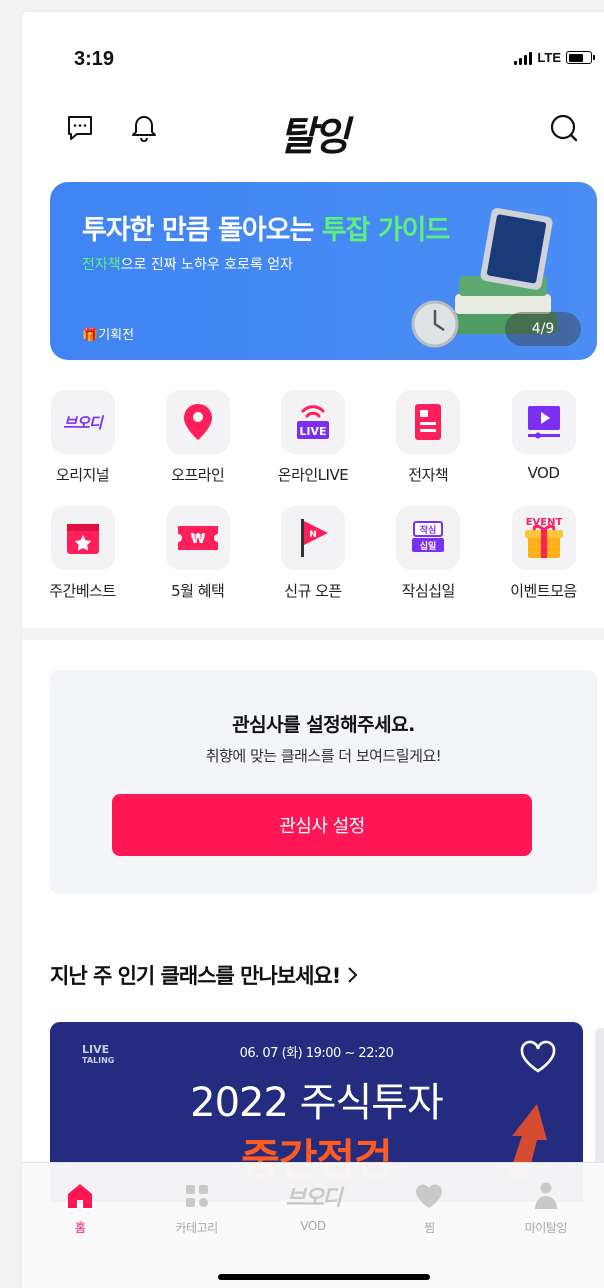 The height and width of the screenshot is (1288, 604). I want to click on category-new-open: N 신규 오픈, so click(313, 564).